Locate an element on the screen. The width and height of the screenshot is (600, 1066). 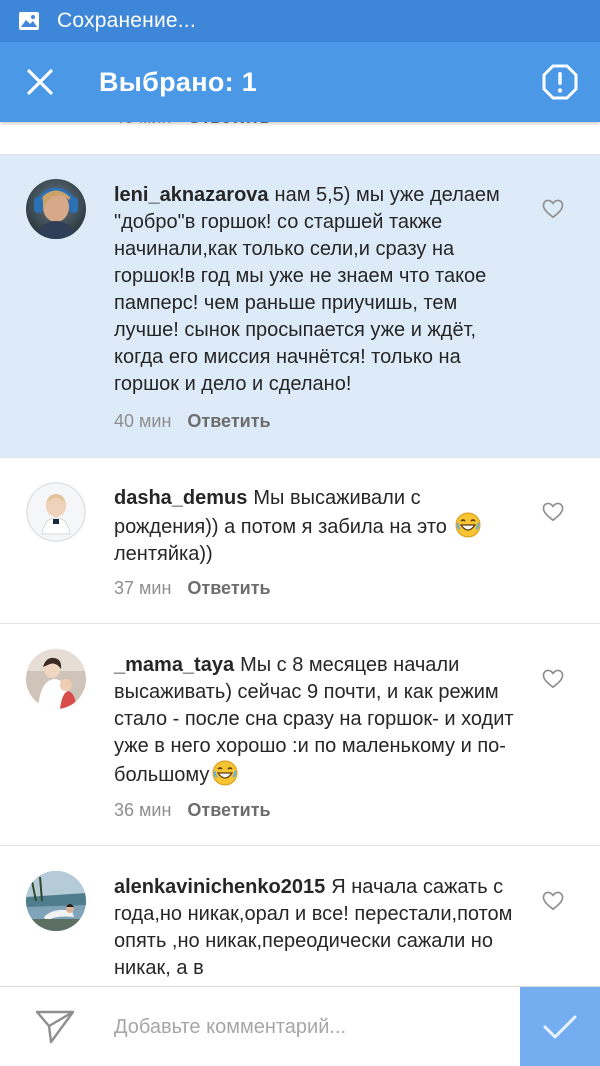
report-button is located at coordinates (560, 82).